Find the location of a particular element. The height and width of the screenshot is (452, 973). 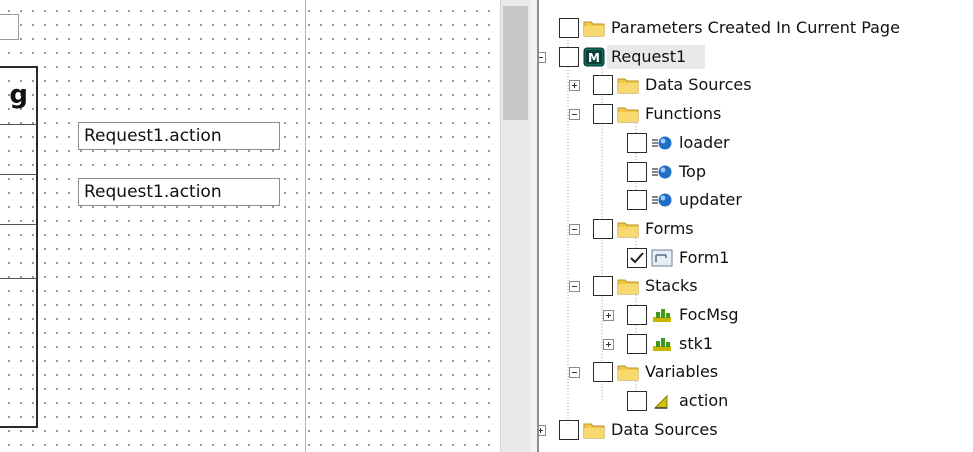

tree-item-label: Parameters Created In Current Page is located at coordinates (755, 27).